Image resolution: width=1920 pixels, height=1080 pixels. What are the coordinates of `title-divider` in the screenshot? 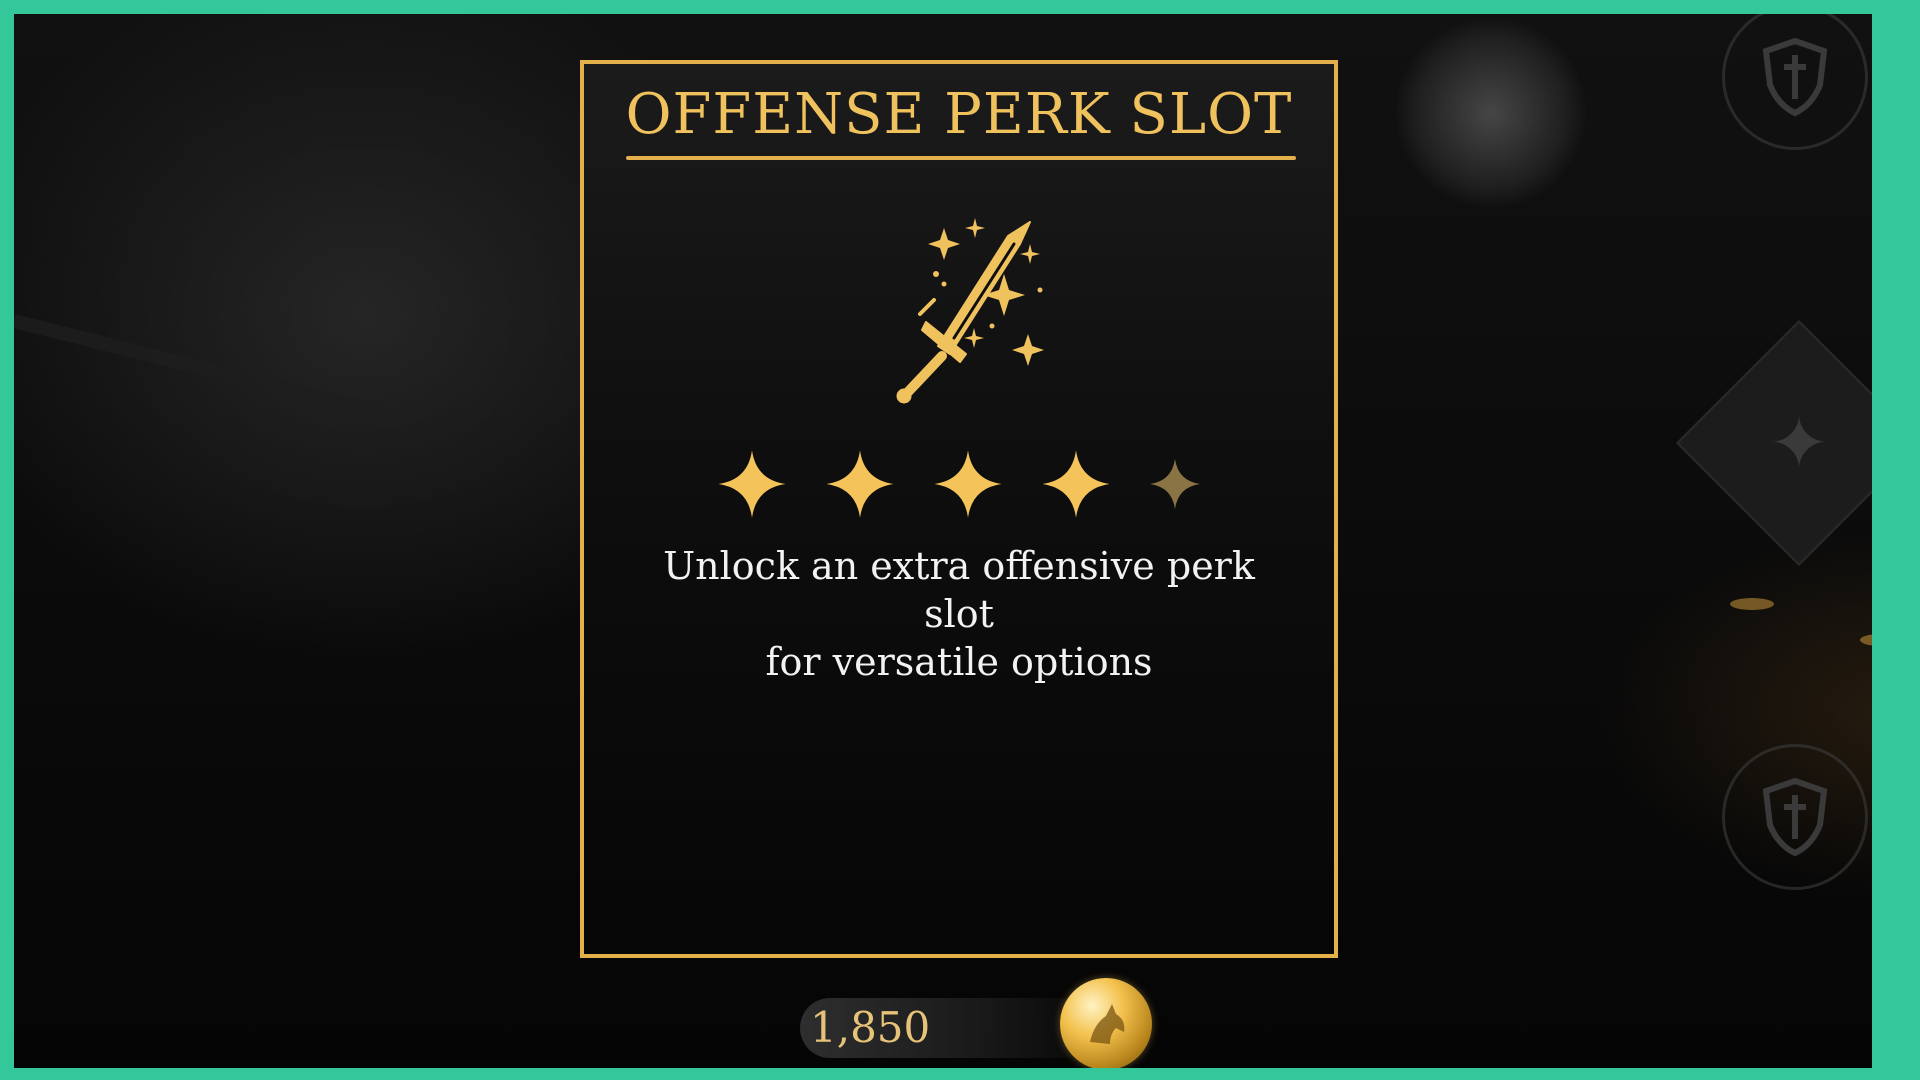 It's located at (961, 158).